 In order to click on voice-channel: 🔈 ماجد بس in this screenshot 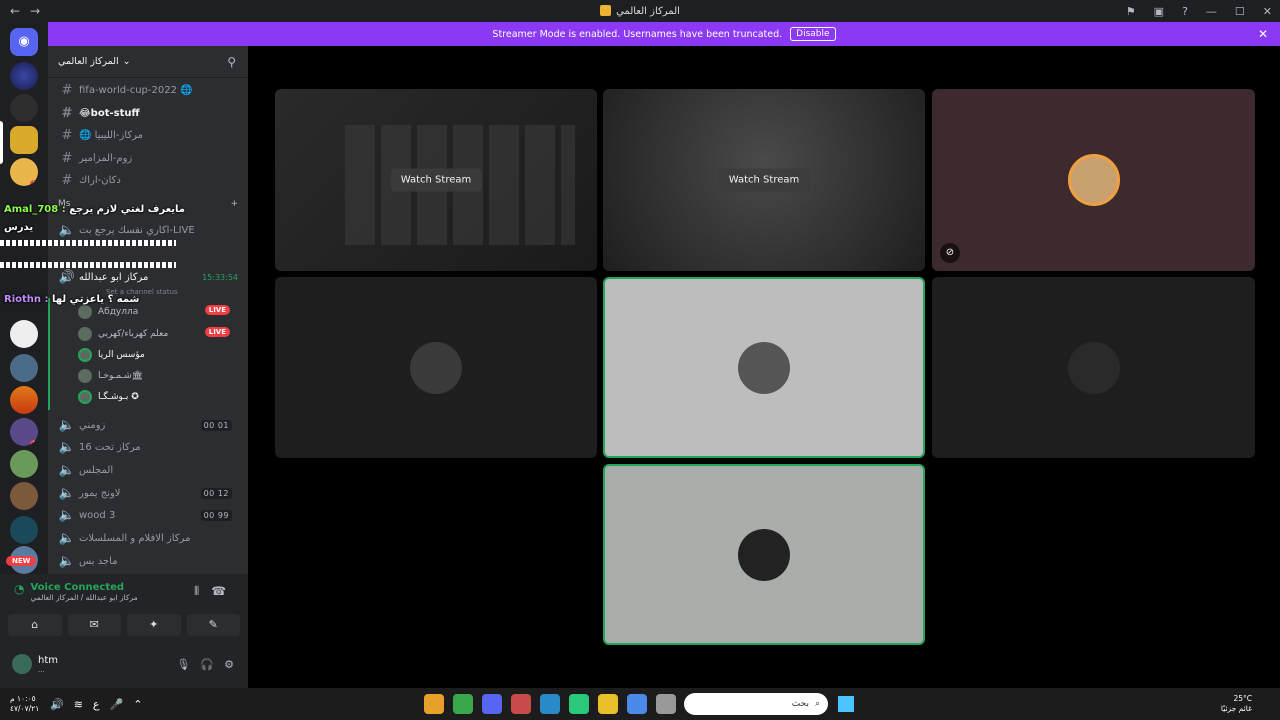, I will do `click(149, 561)`.